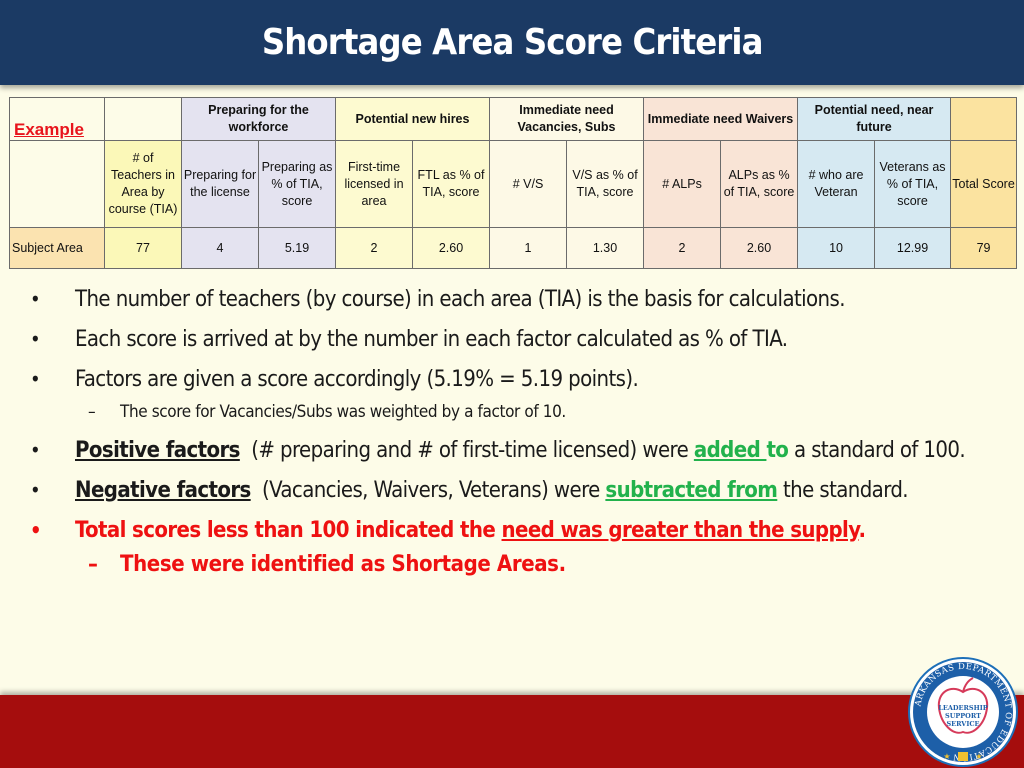 The height and width of the screenshot is (768, 1024). Describe the element at coordinates (143, 184) in the screenshot. I see `column-header: # of Teachers in Area by course (TIA)` at that location.